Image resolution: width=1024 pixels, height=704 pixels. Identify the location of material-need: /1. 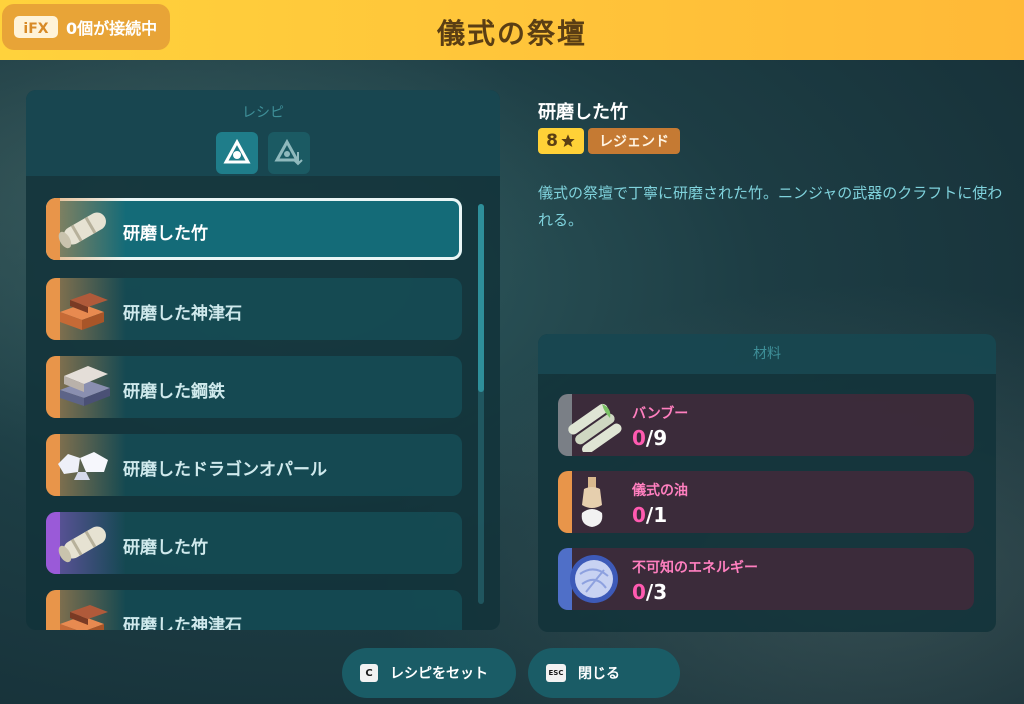
(656, 515).